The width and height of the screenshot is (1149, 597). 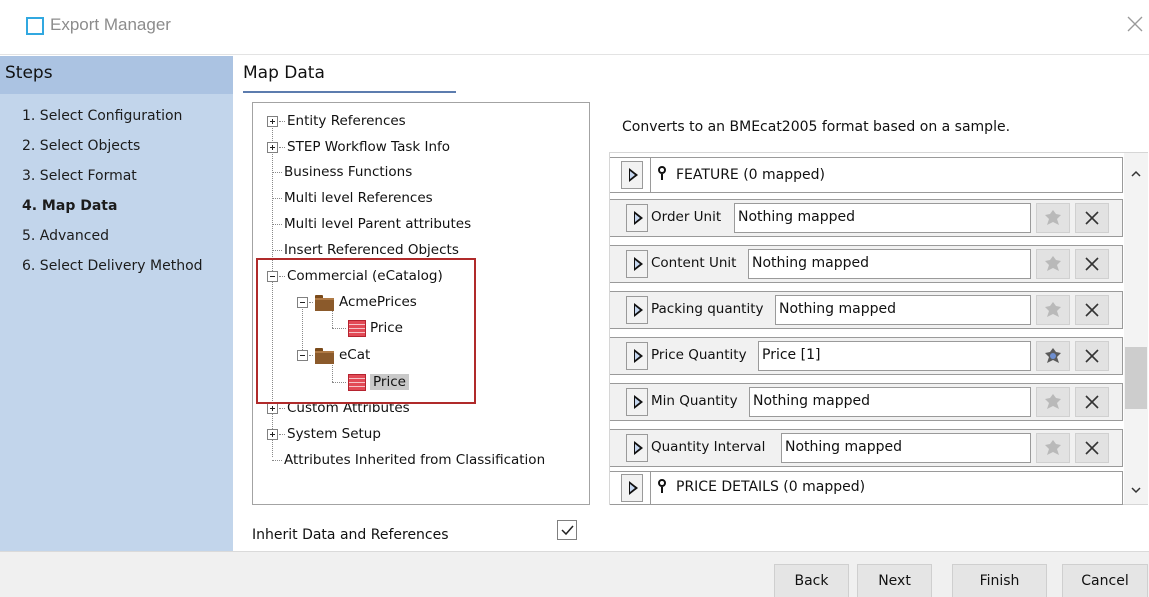 I want to click on field-row-content-unit: Content Unit Nothing mapped, so click(x=866, y=264).